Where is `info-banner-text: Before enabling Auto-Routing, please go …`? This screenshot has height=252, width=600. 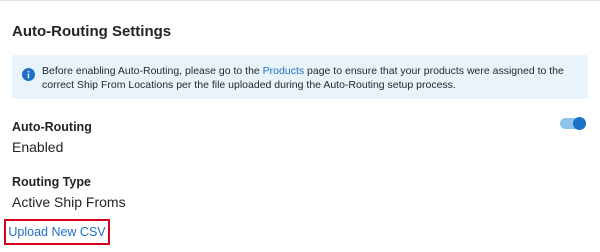
info-banner-text: Before enabling Auto-Routing, please go … is located at coordinates (307, 78).